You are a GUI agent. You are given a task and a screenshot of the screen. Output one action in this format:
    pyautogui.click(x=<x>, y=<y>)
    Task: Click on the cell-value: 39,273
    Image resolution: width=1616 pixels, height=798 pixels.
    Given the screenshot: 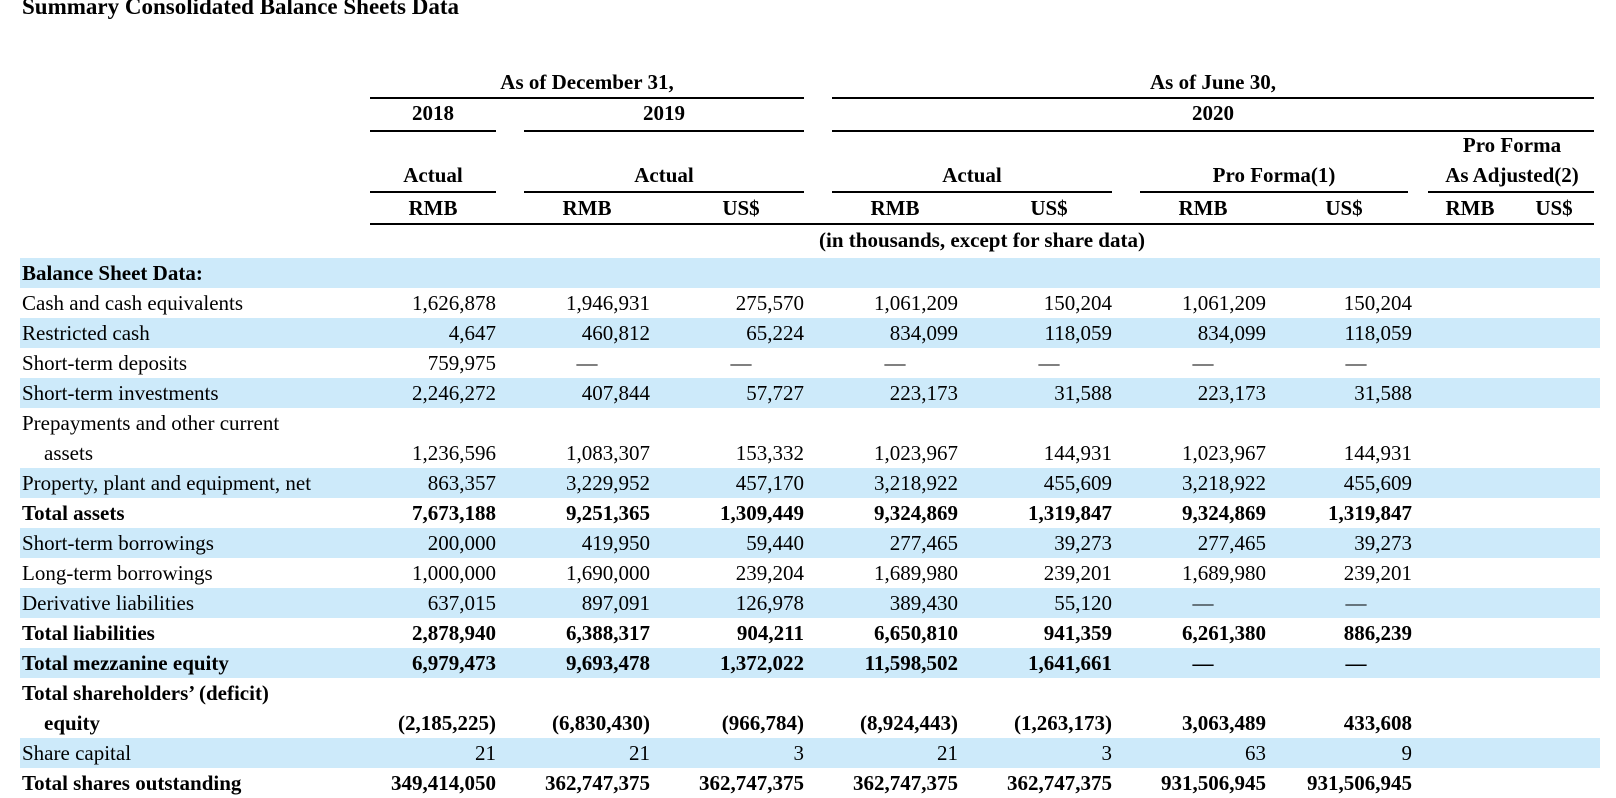 What is the action you would take?
    pyautogui.click(x=1383, y=543)
    